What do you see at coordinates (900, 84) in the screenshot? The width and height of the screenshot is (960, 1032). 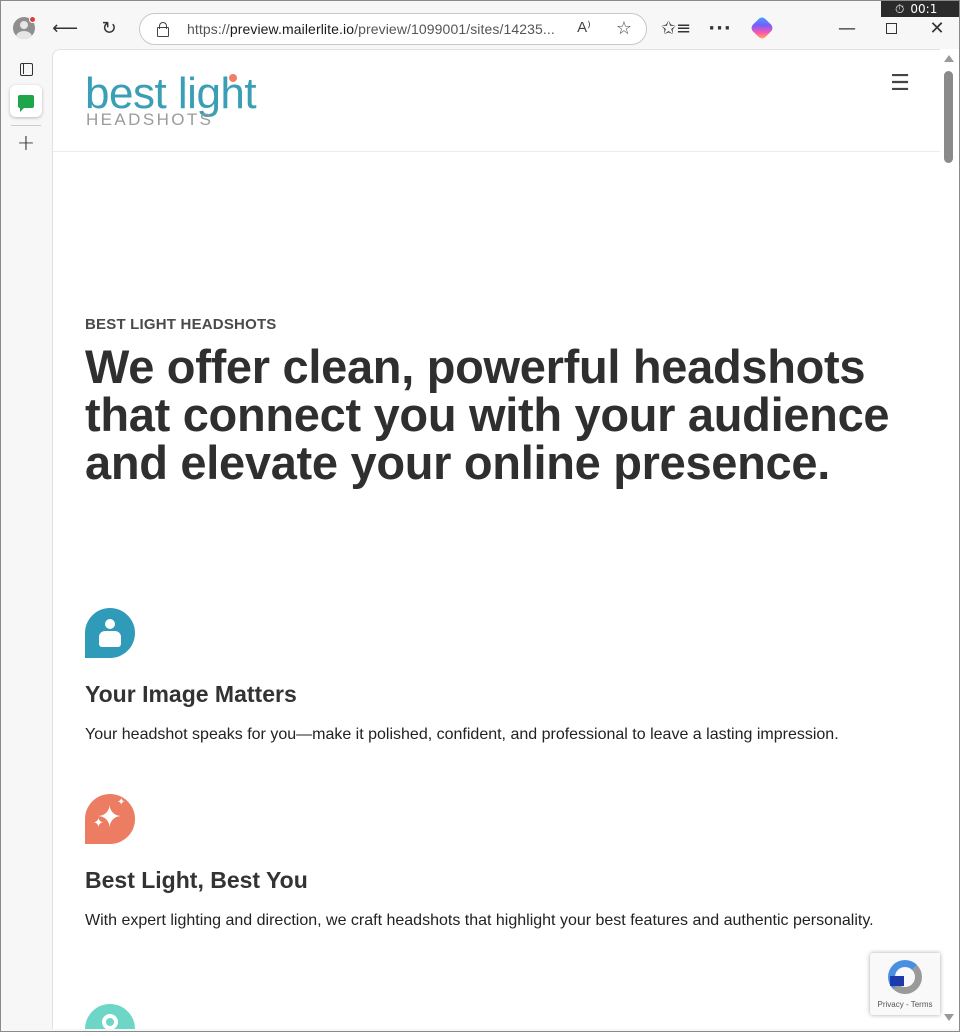 I see `hamburger-menu-icon: ☰` at bounding box center [900, 84].